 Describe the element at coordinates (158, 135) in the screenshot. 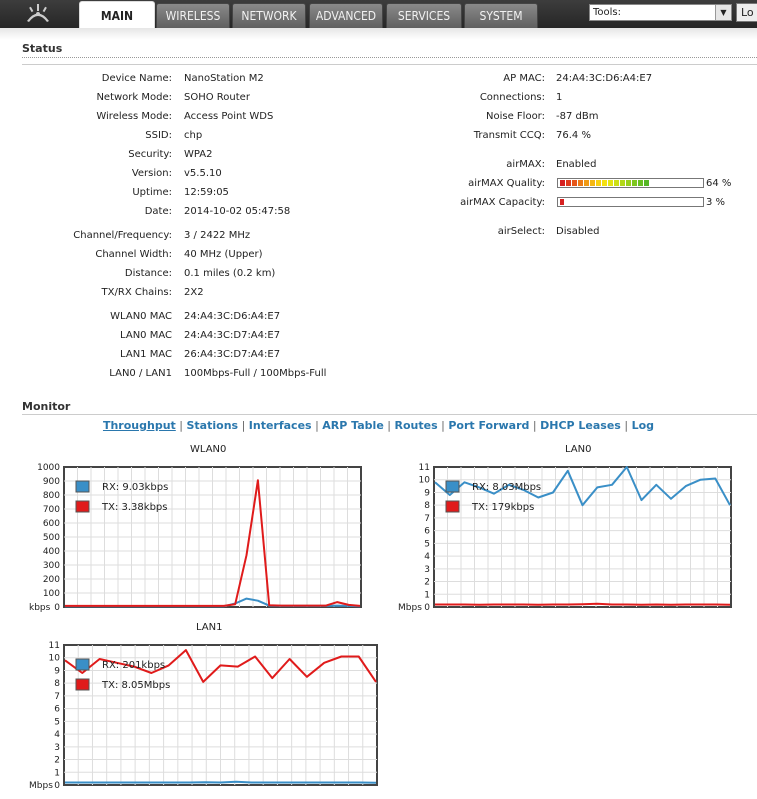

I see `status-label-ssid: SSID:` at that location.